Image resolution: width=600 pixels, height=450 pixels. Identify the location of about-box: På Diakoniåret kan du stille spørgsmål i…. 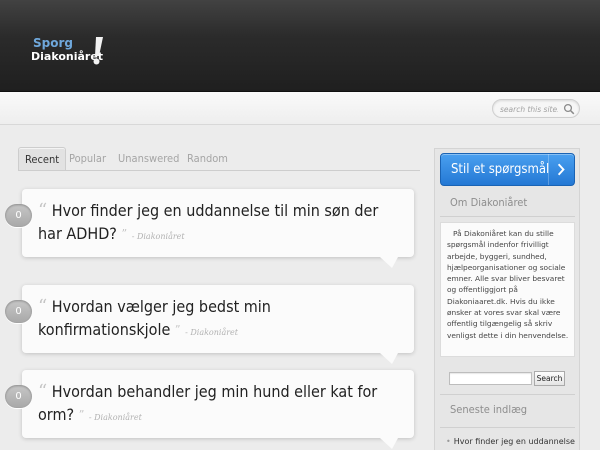
(507, 289).